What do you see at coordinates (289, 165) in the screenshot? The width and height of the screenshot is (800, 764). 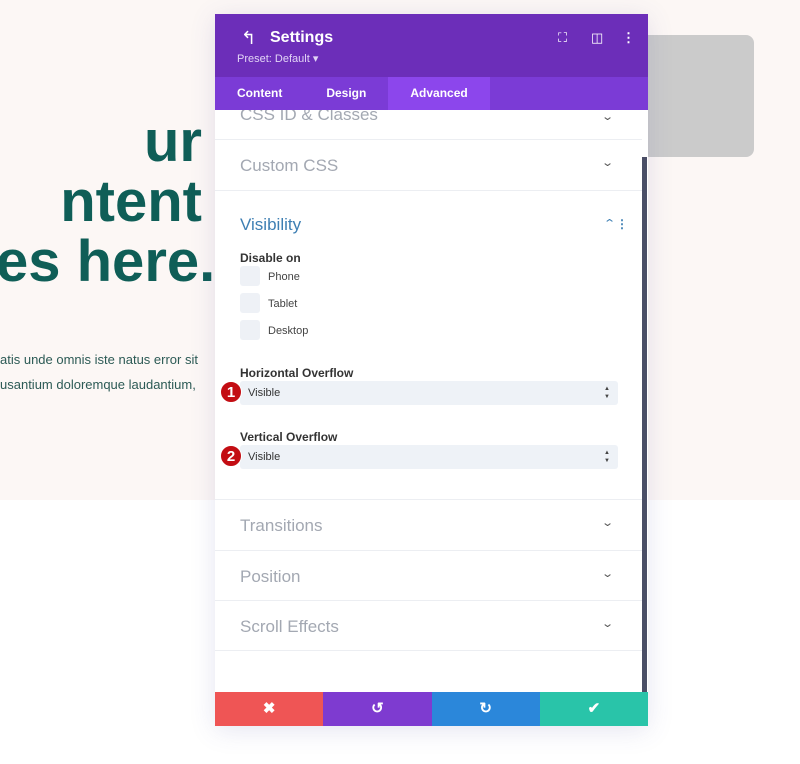 I see `section-title: Custom CSS` at bounding box center [289, 165].